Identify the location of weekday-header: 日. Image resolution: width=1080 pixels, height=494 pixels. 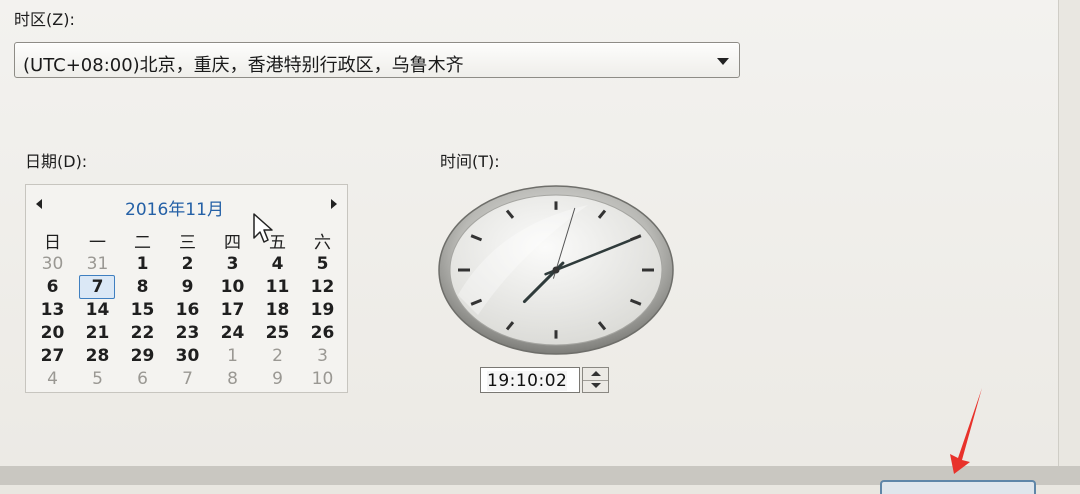
(52, 243).